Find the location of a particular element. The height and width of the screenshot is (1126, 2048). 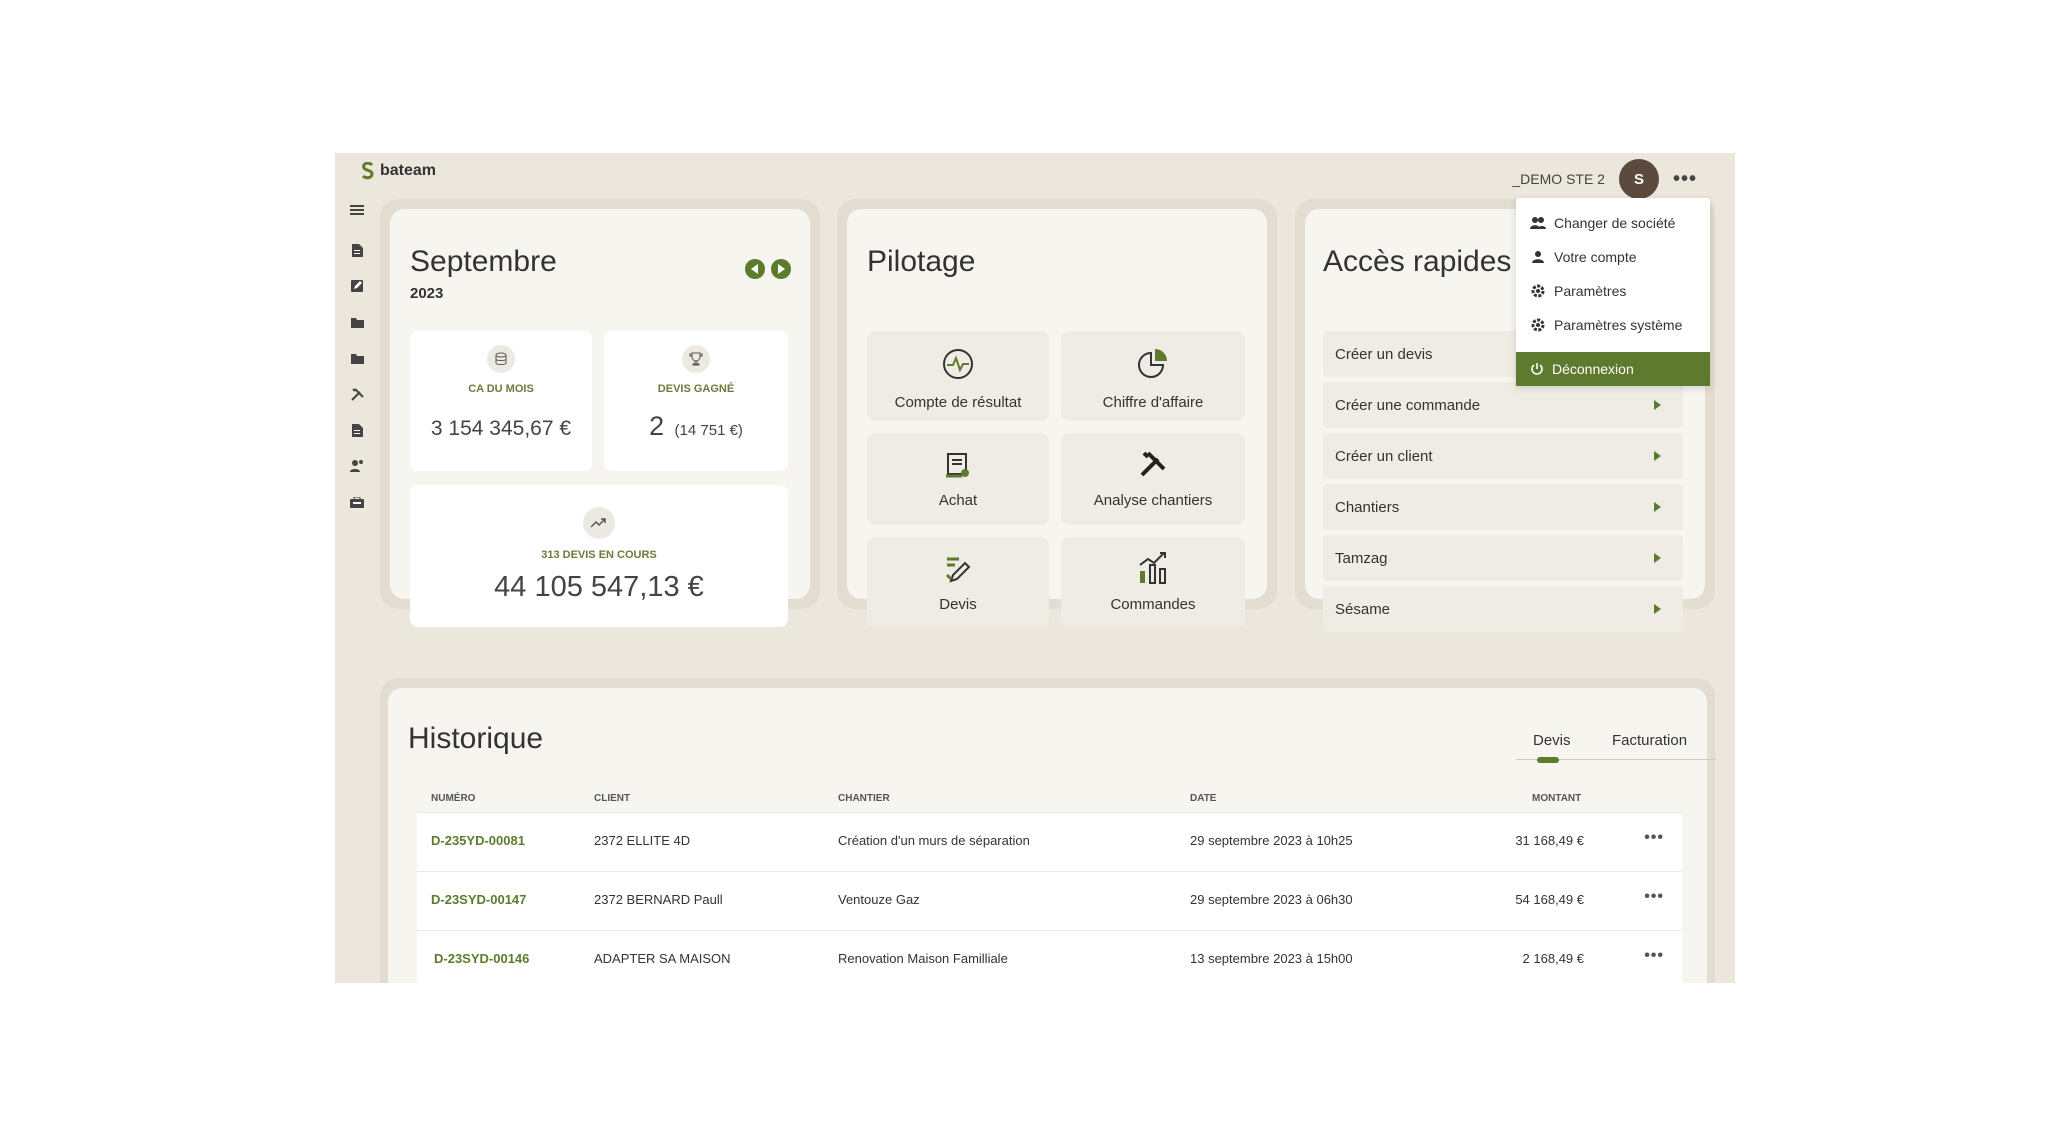

tile-label: Analyse chantiers is located at coordinates (1153, 500).